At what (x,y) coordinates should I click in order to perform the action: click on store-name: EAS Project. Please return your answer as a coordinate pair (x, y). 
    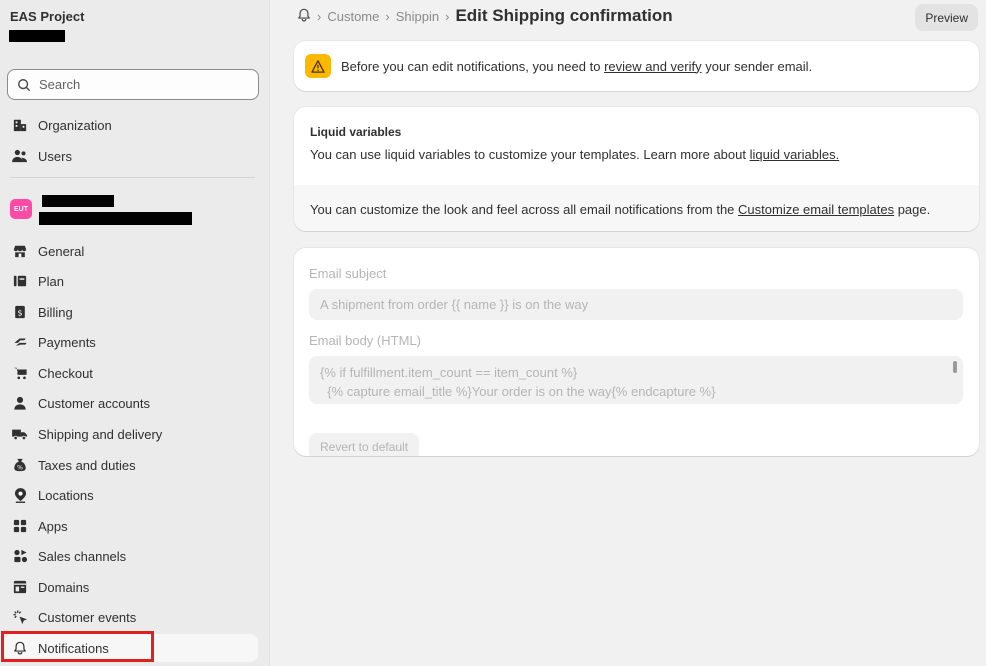
    Looking at the image, I should click on (47, 16).